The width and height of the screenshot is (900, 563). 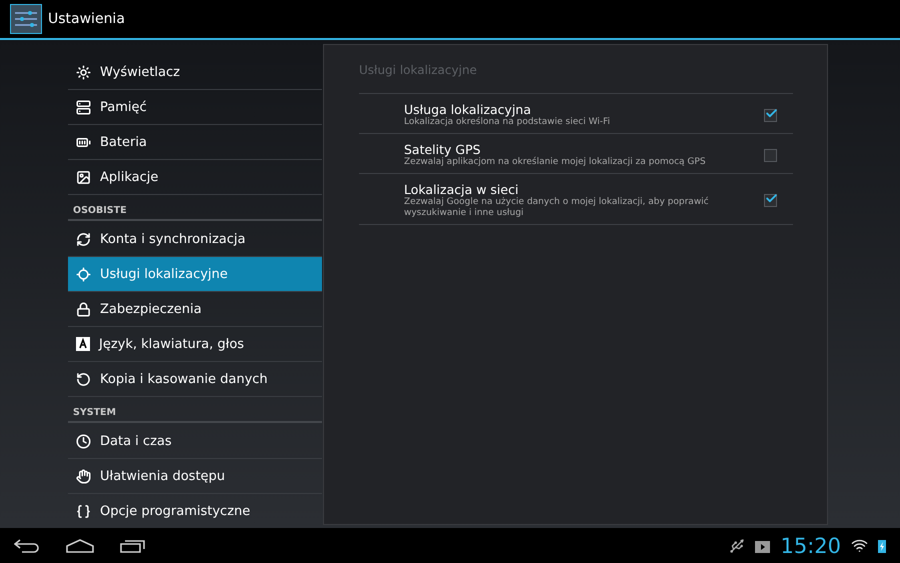 What do you see at coordinates (195, 309) in the screenshot?
I see `settings-item: Zabezpieczenia` at bounding box center [195, 309].